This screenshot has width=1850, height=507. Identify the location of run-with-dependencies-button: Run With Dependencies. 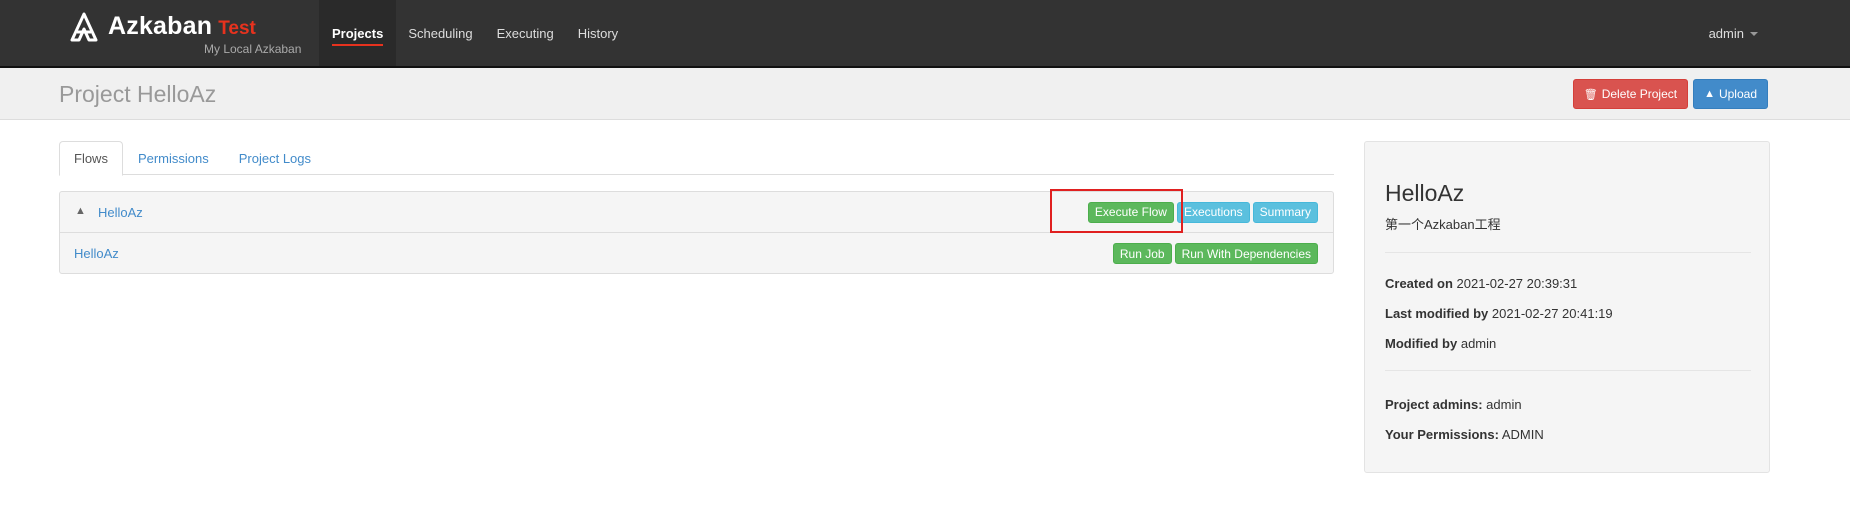
(1246, 253).